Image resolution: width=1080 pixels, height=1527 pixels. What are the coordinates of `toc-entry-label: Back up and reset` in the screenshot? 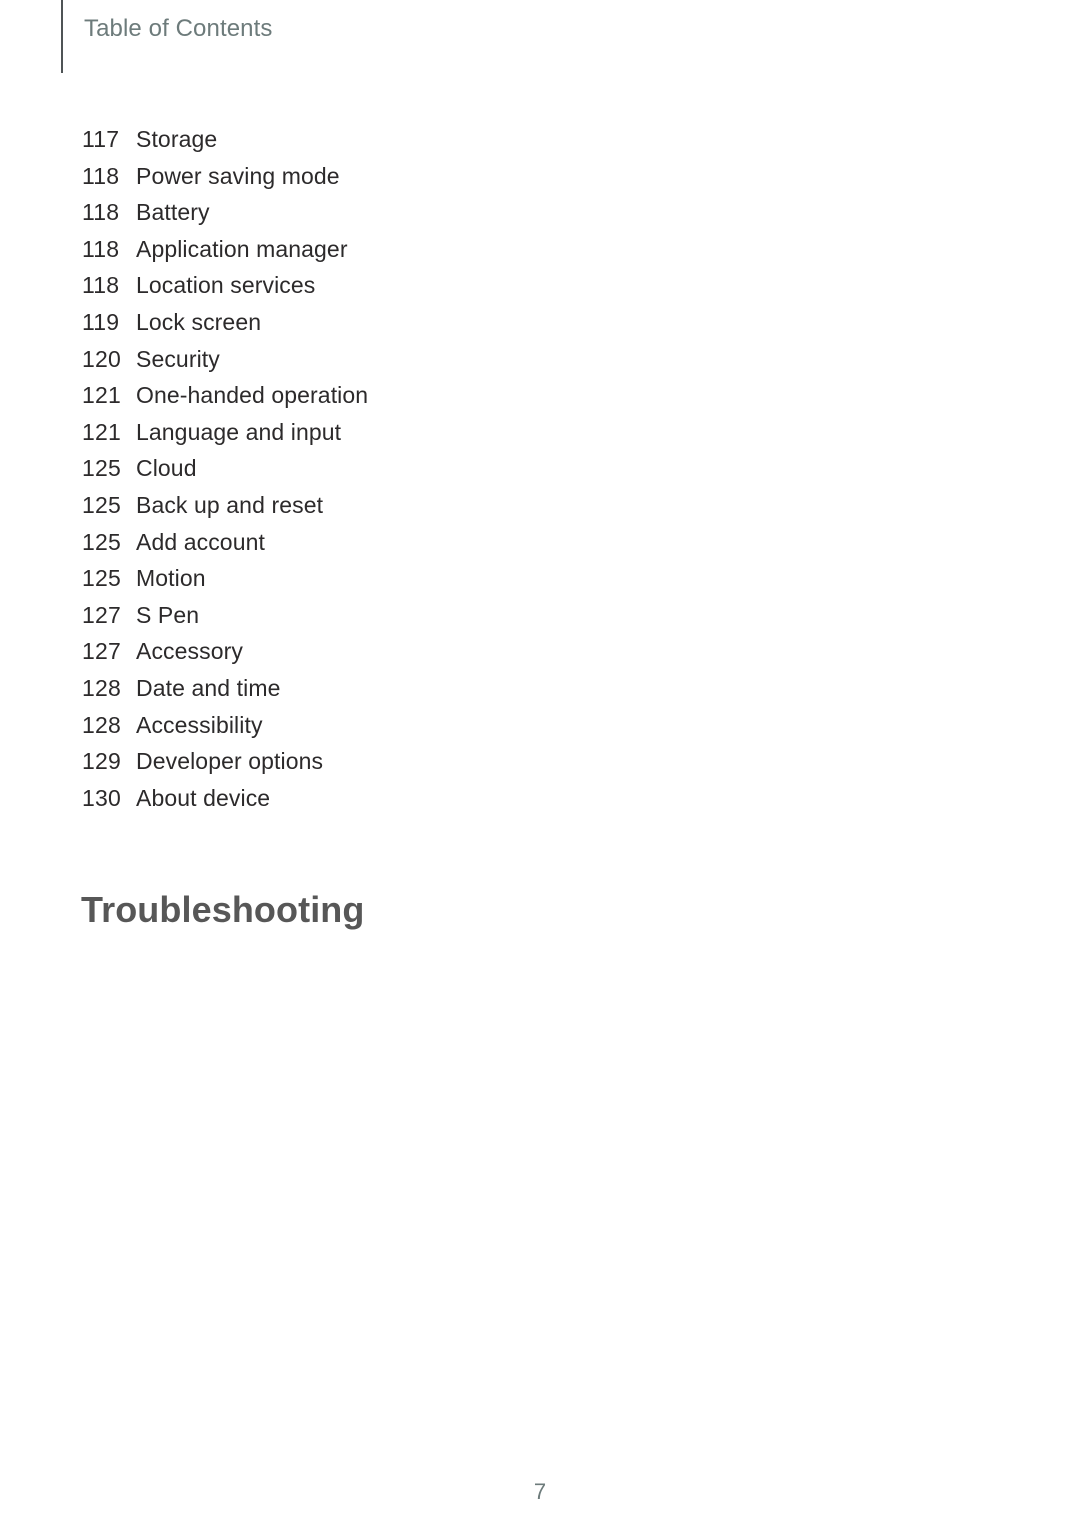 It's located at (230, 504).